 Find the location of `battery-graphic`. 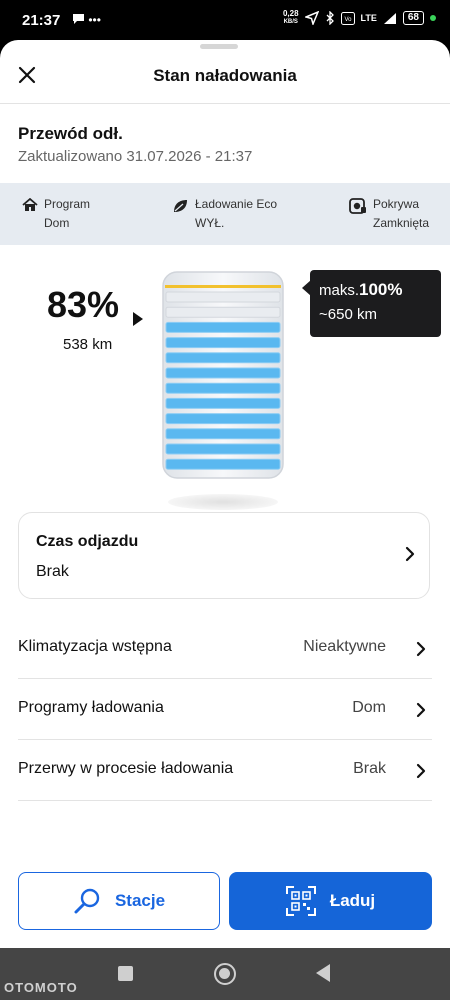

battery-graphic is located at coordinates (223, 375).